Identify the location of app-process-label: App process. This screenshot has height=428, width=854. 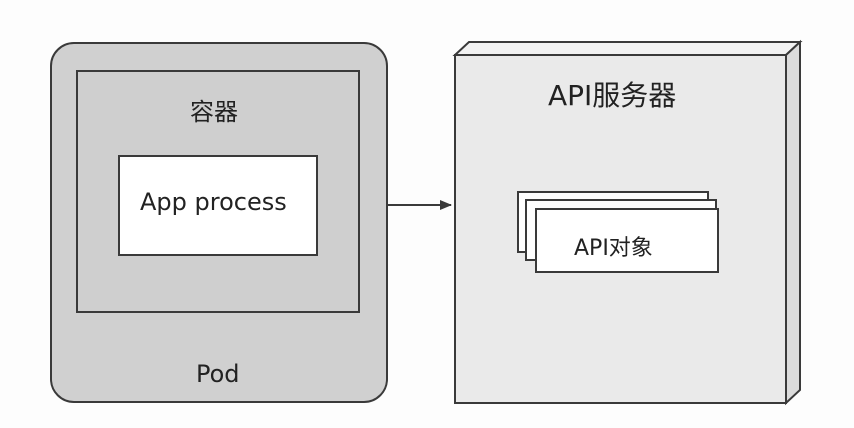
(213, 202).